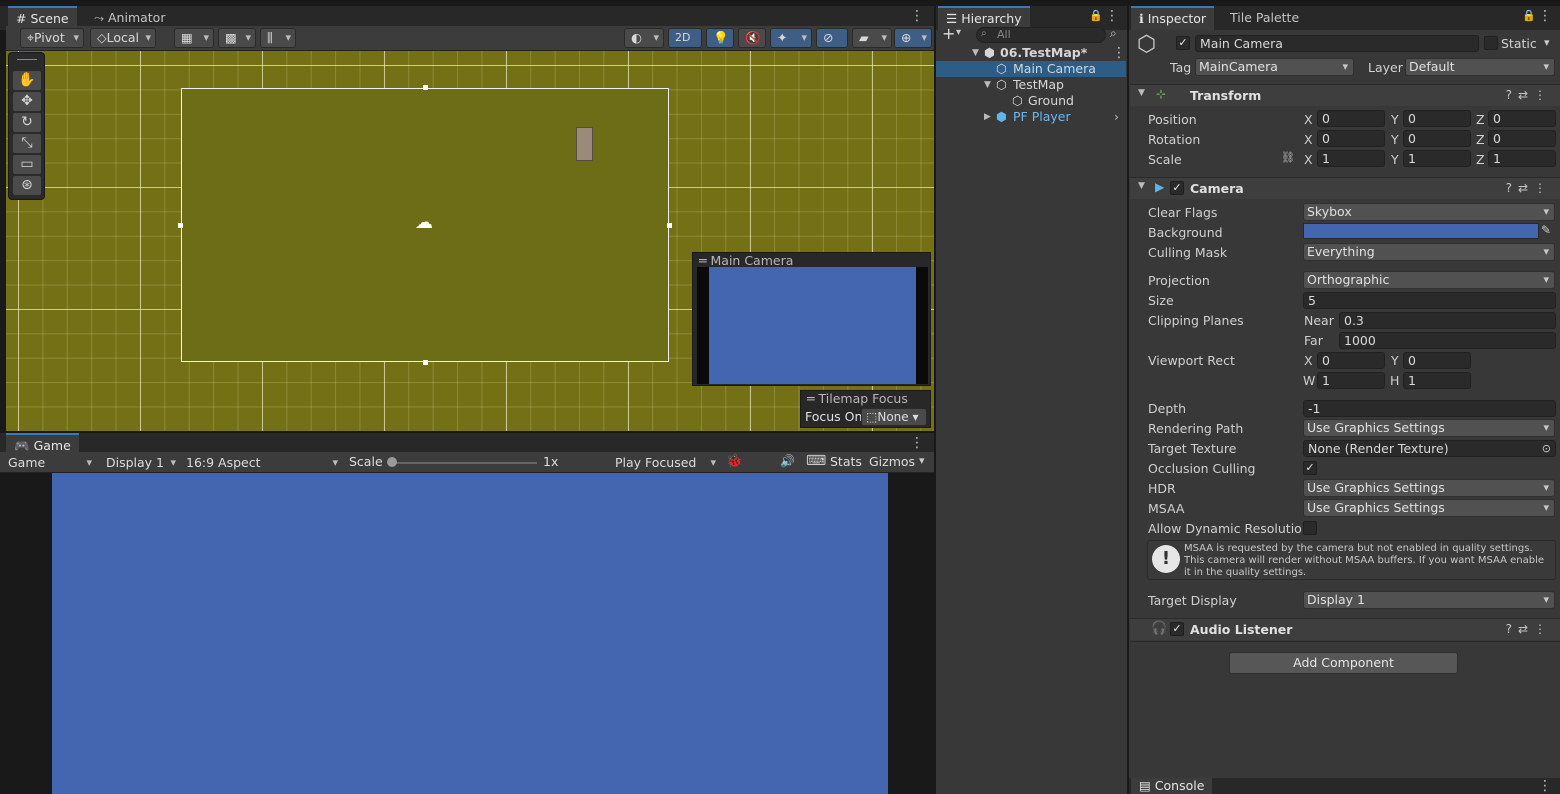  What do you see at coordinates (1264, 18) in the screenshot?
I see `tab-tile-palette: Tile Palette` at bounding box center [1264, 18].